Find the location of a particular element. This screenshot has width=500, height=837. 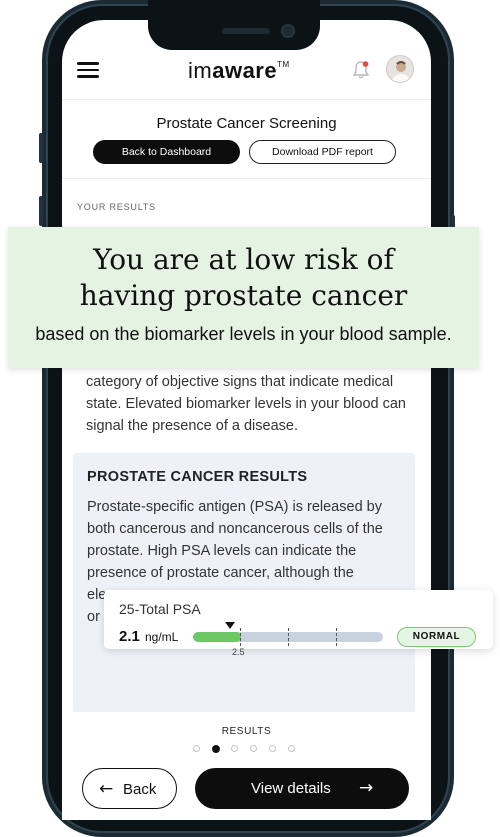

section-divider is located at coordinates (246, 178).